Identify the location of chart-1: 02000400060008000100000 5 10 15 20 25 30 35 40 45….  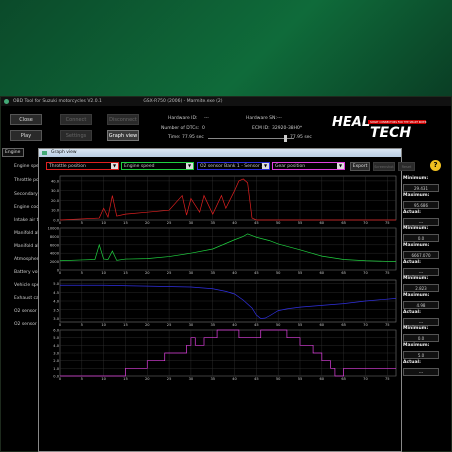
(222, 251).